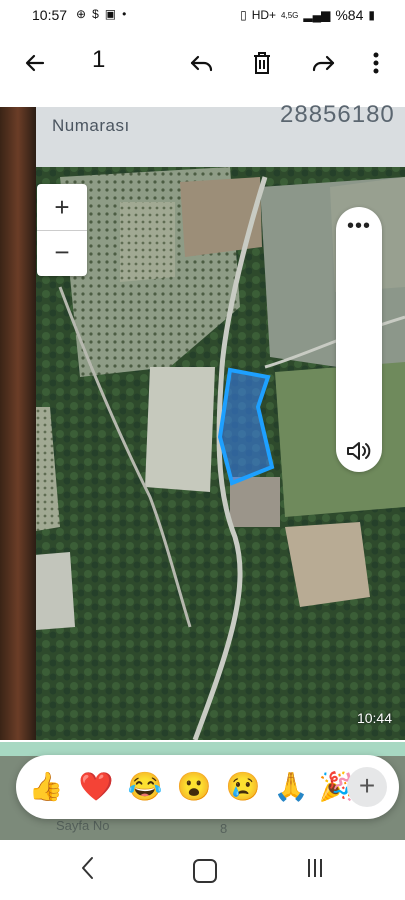  What do you see at coordinates (367, 787) in the screenshot?
I see `add-reaction-button: +` at bounding box center [367, 787].